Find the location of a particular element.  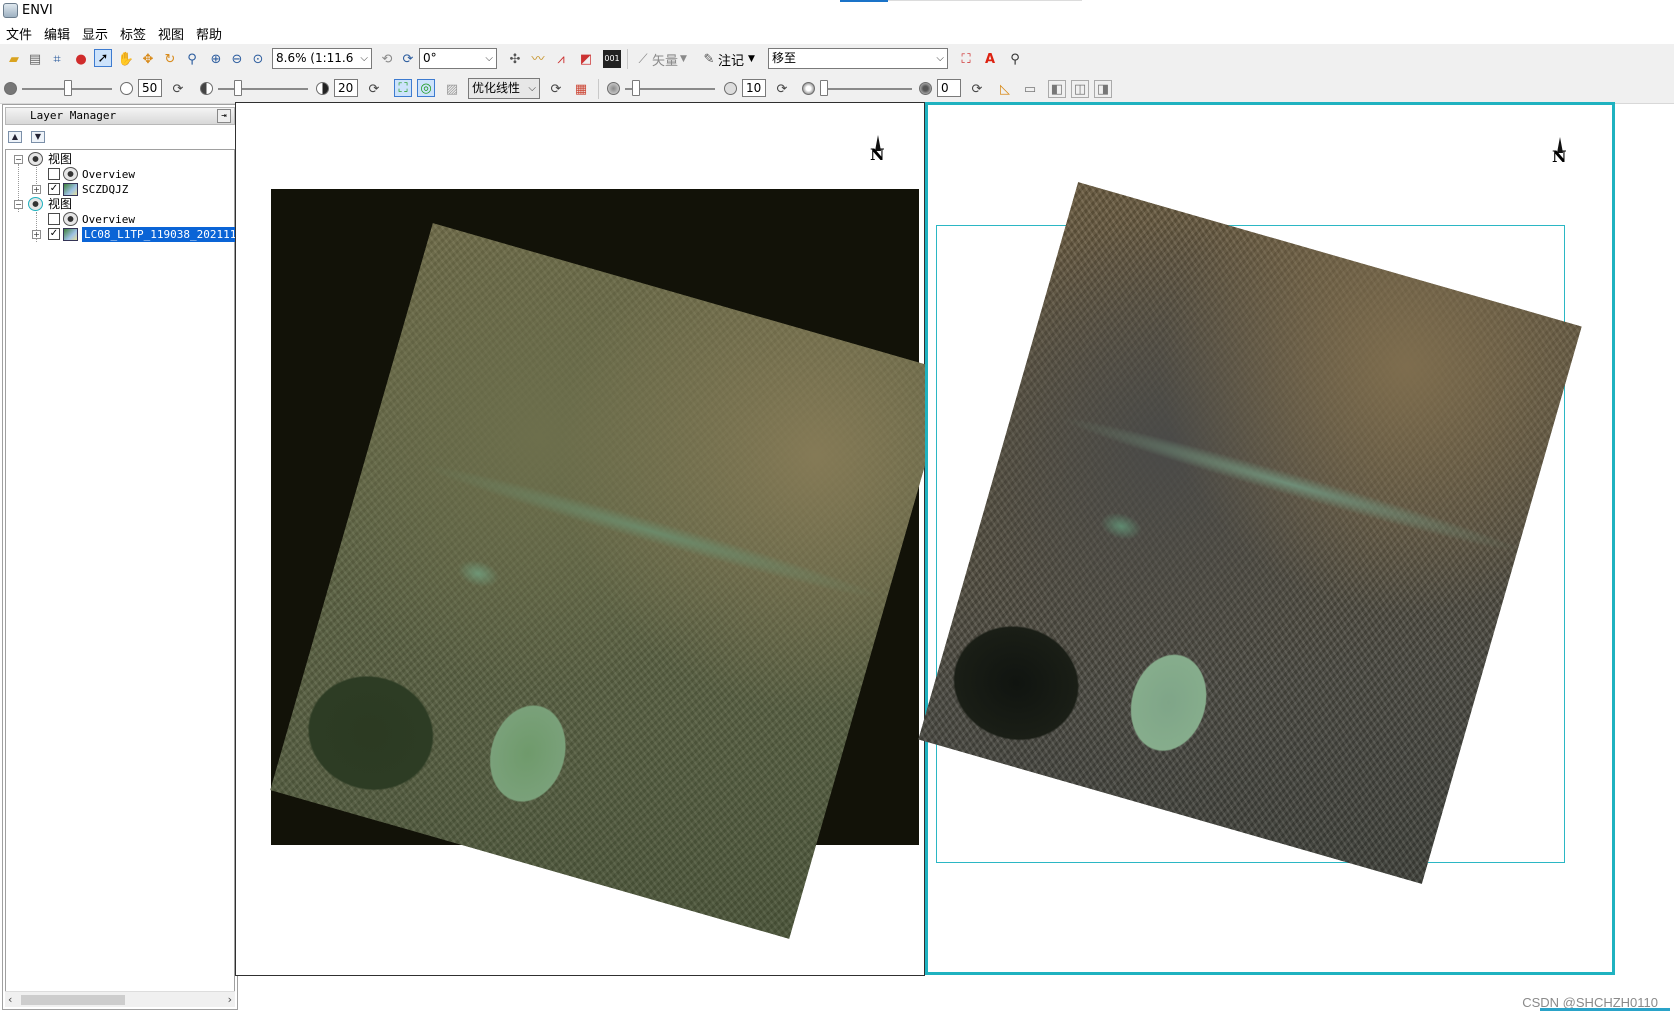

pin-panel-icon: ⇥ is located at coordinates (224, 116).